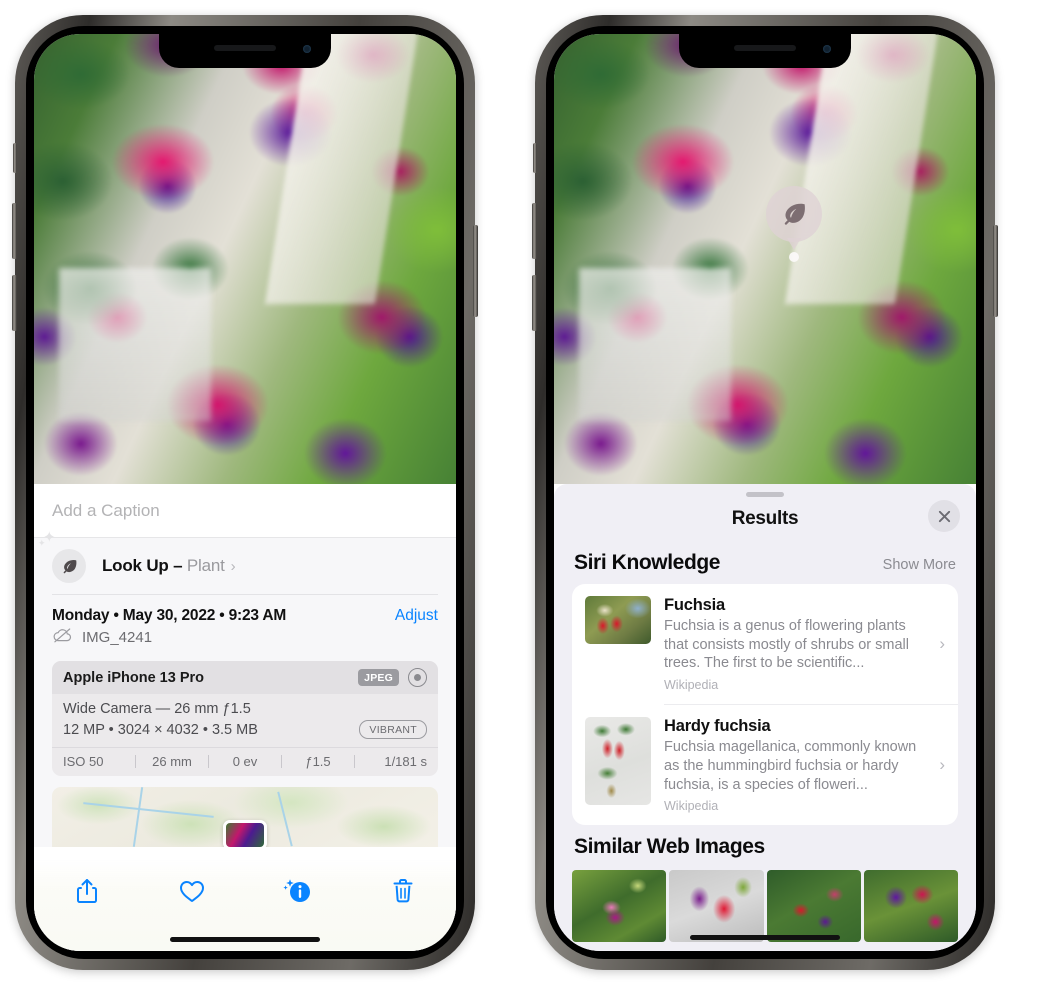 This screenshot has height=985, width=1055. I want to click on style-badge: VIBRANT, so click(393, 729).